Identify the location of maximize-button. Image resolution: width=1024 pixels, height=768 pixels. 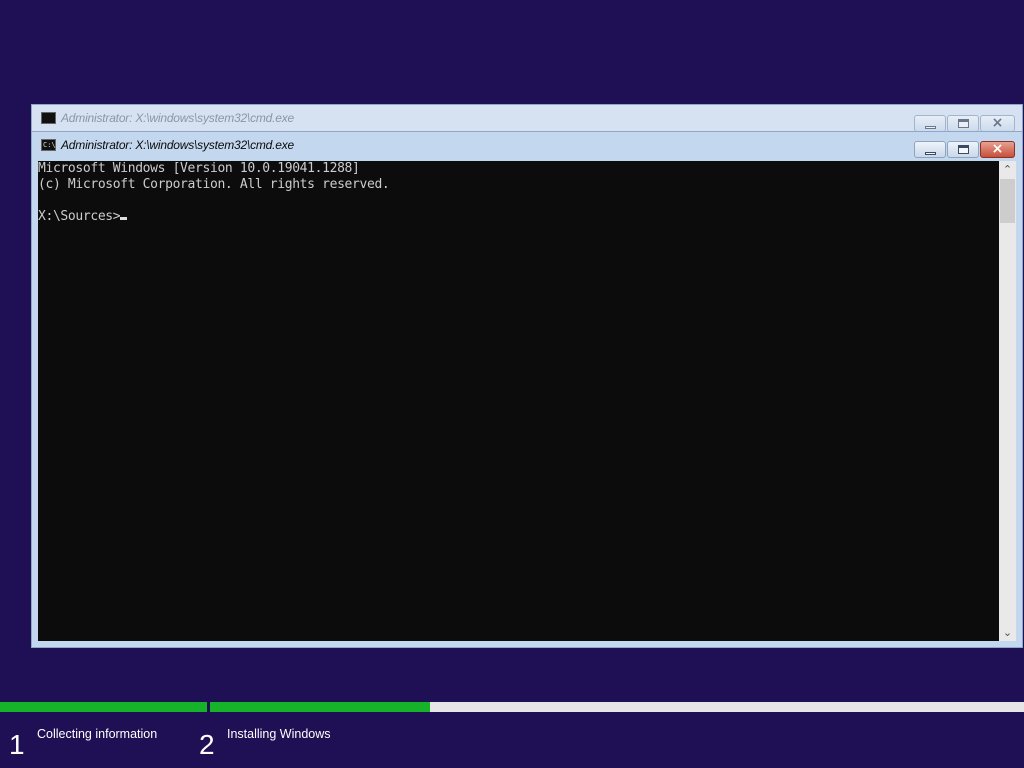
(963, 149).